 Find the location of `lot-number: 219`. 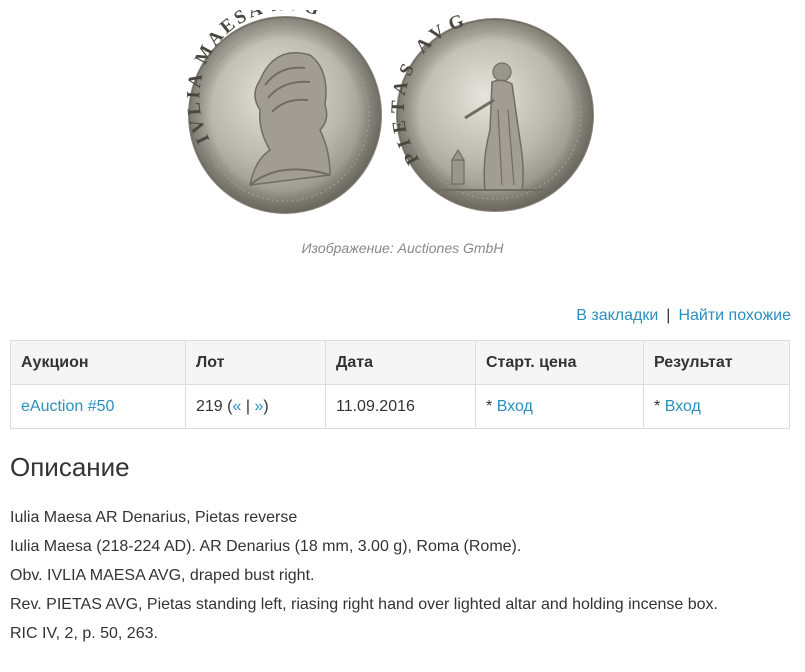

lot-number: 219 is located at coordinates (209, 406).